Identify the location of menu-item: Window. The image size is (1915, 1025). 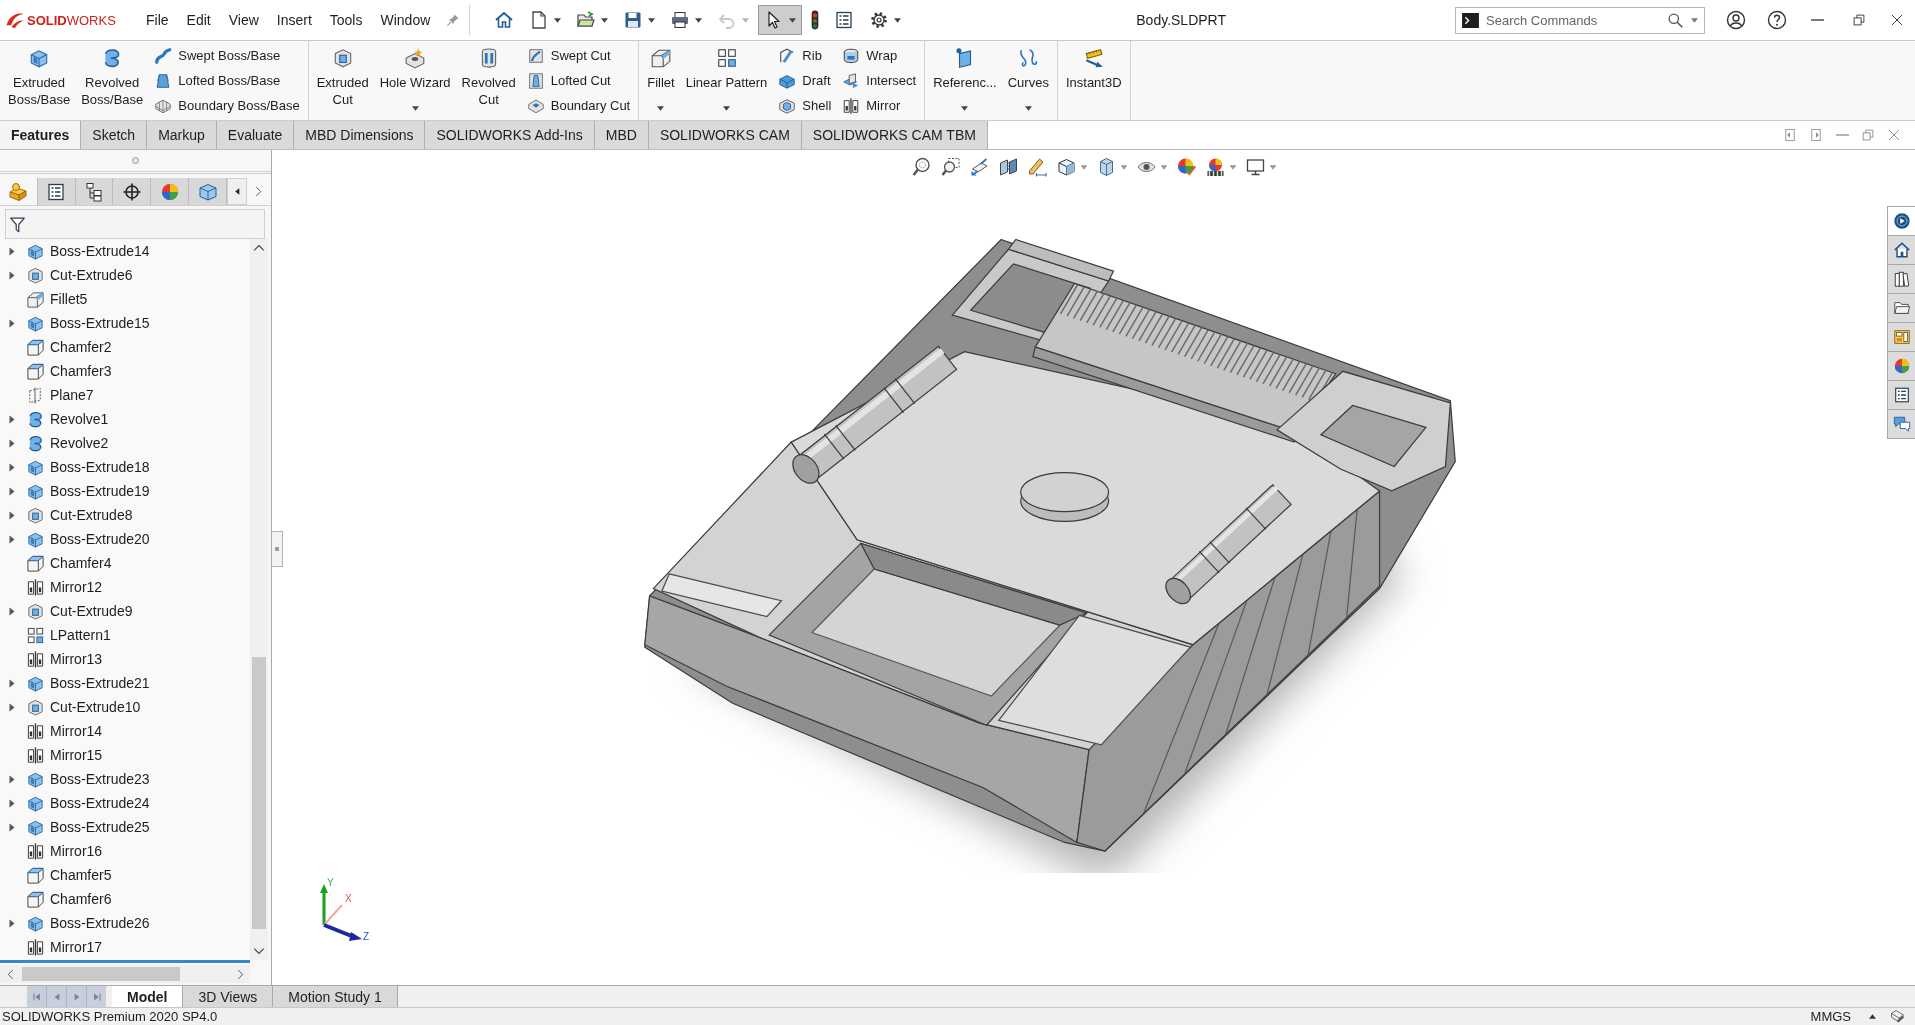
(405, 20).